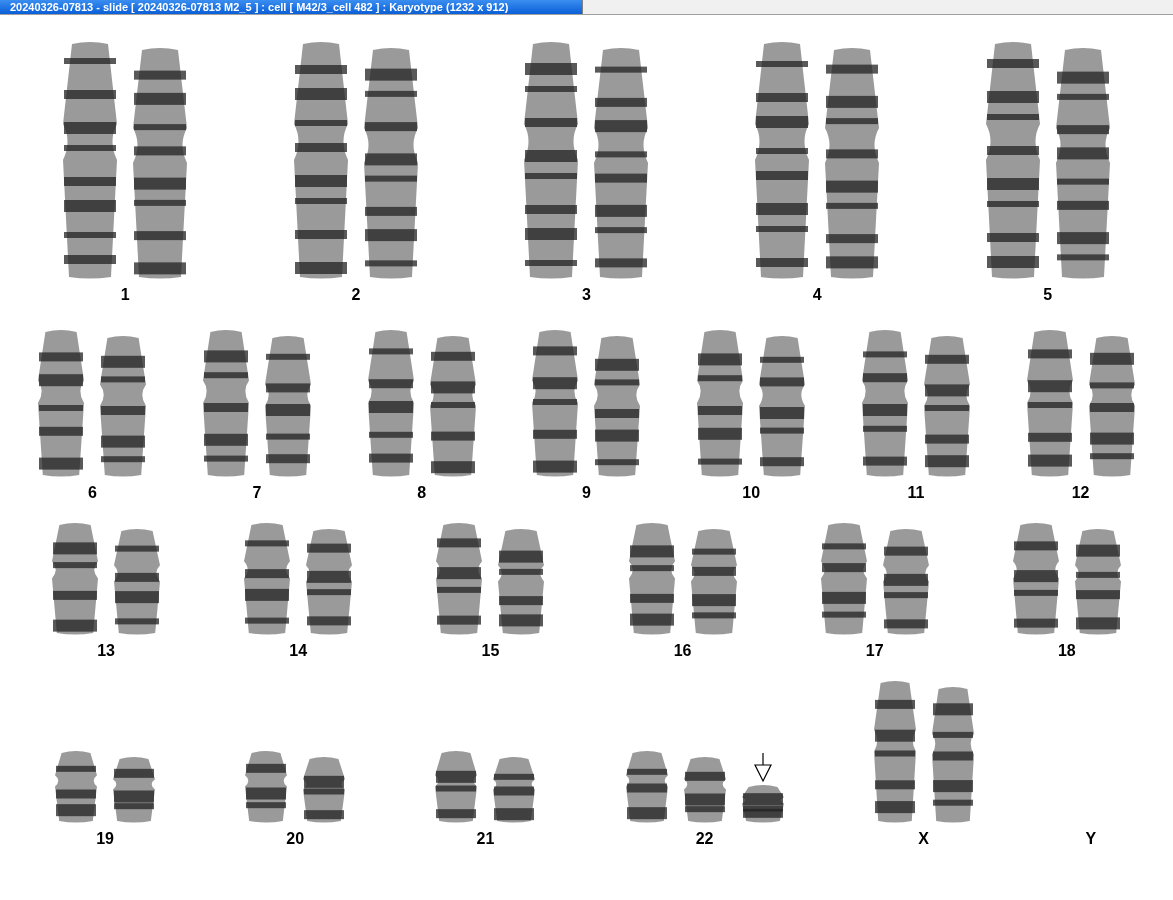 This screenshot has height=900, width=1173. Describe the element at coordinates (291, 7) in the screenshot. I see `window-title: 20240326-07813 - slide [ 20240326-07813 M2_5 ] : cell [ M42/3_cell 482 ] : Karyotype (1232 x 912)` at that location.